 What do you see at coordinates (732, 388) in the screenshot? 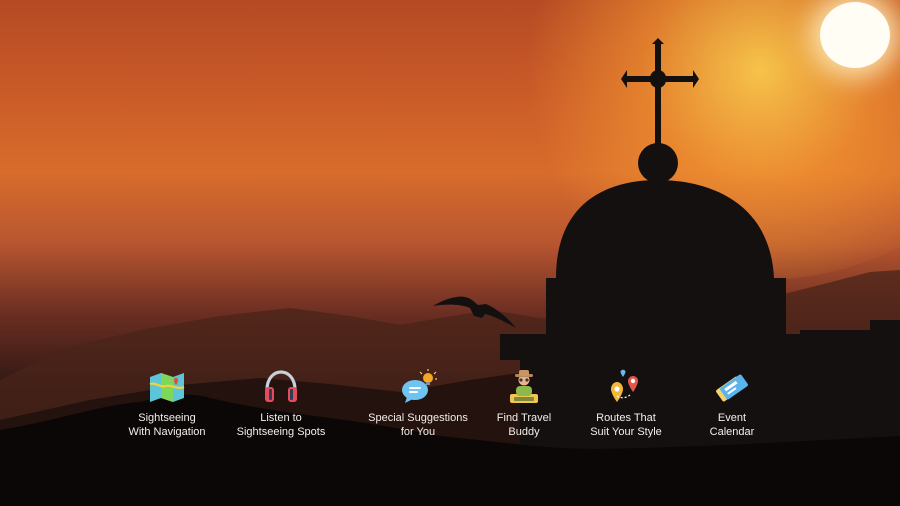
I see `tickets-icon` at bounding box center [732, 388].